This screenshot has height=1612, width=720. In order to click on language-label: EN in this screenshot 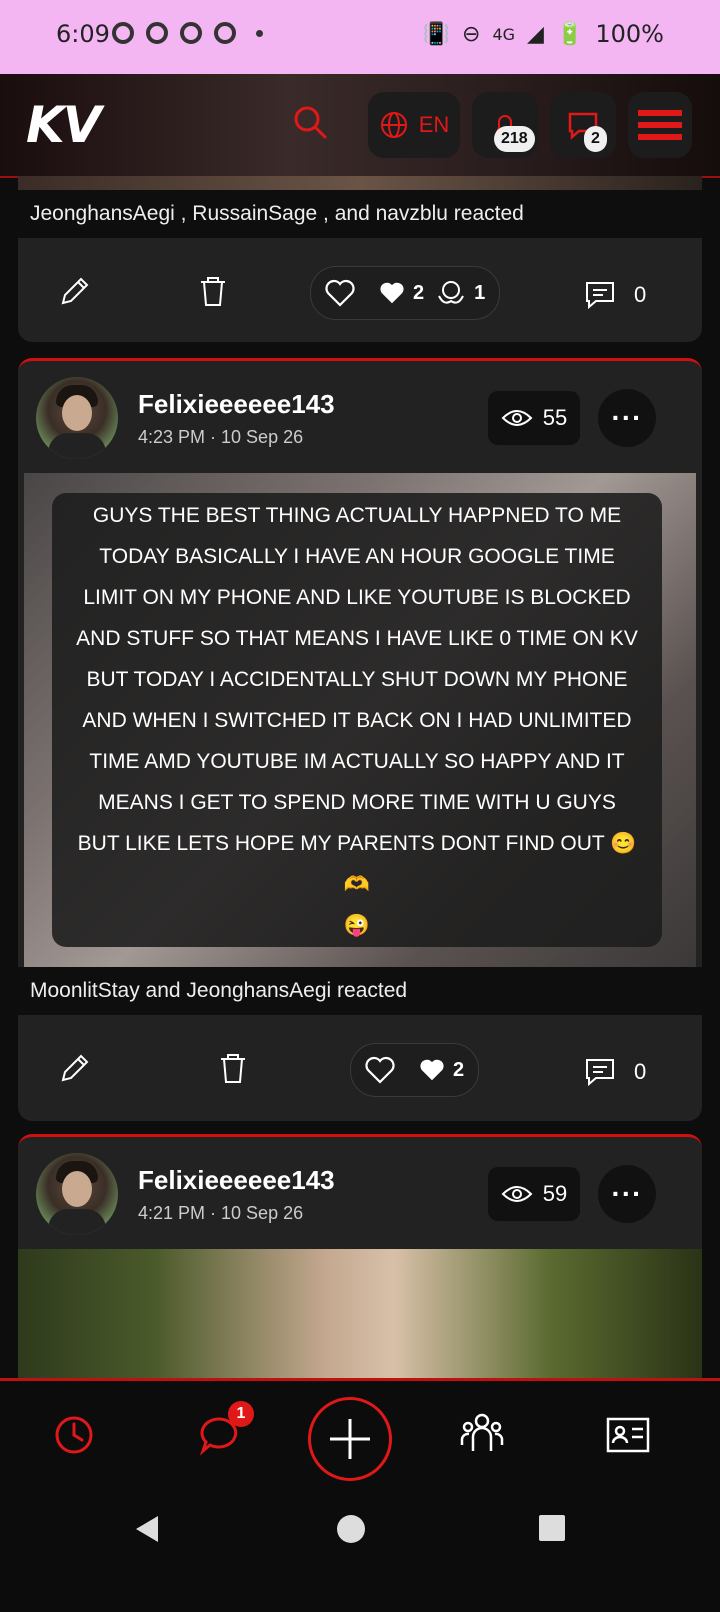, I will do `click(434, 124)`.